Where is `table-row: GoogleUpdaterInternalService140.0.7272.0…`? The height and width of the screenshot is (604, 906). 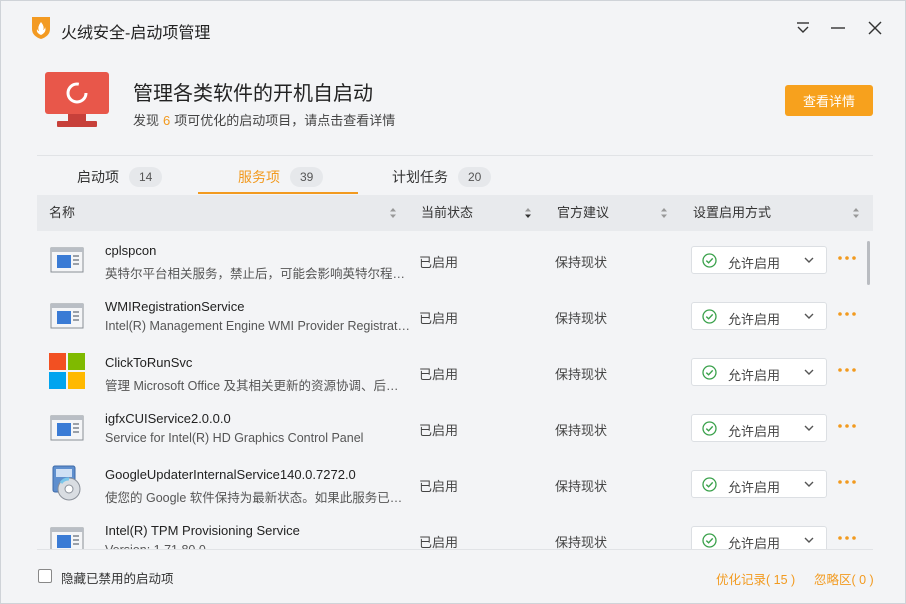
table-row: GoogleUpdaterInternalService140.0.7272.0… is located at coordinates (455, 483).